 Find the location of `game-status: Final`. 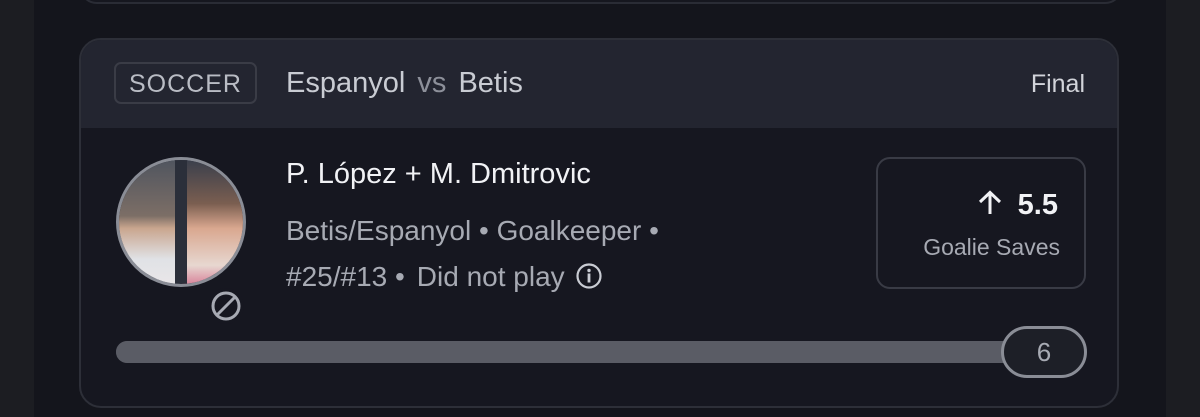

game-status: Final is located at coordinates (1057, 84).